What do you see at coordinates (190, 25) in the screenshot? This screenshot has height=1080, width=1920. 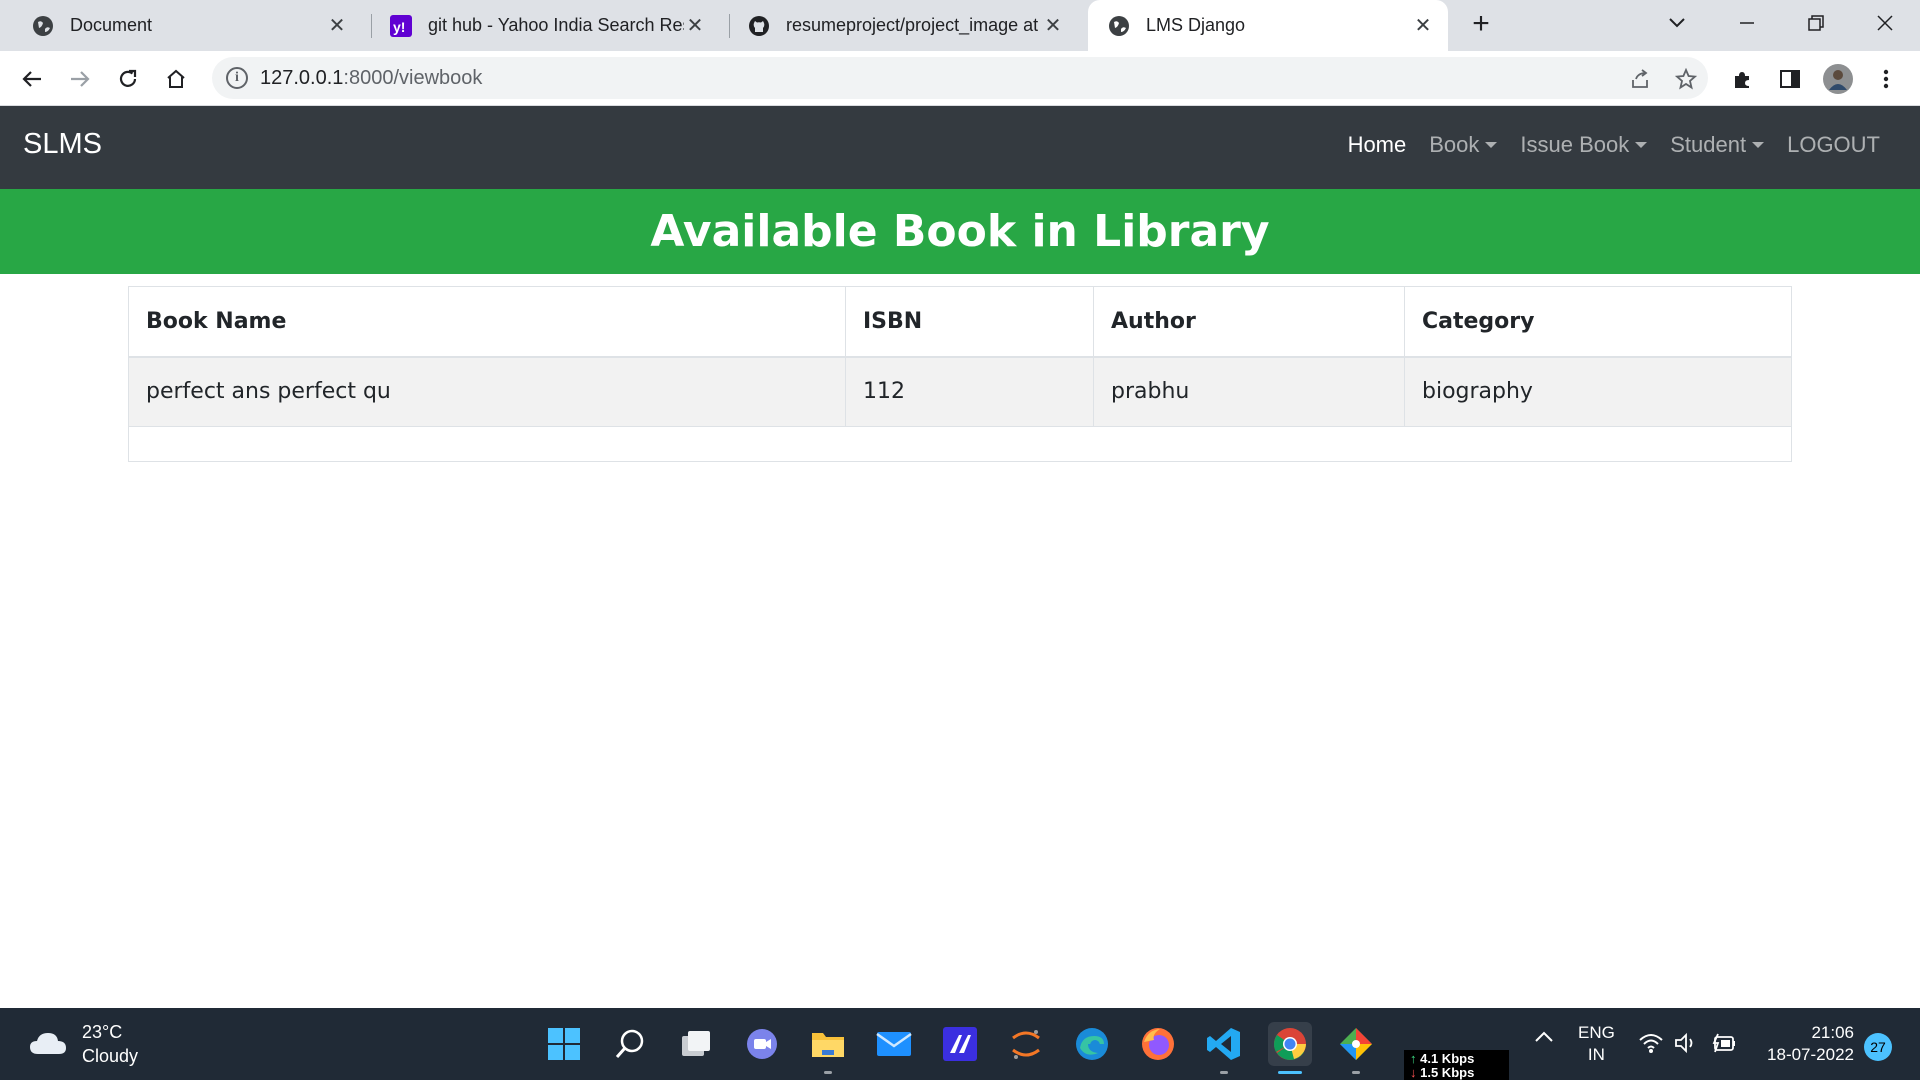 I see `tab-document: Document ✕` at bounding box center [190, 25].